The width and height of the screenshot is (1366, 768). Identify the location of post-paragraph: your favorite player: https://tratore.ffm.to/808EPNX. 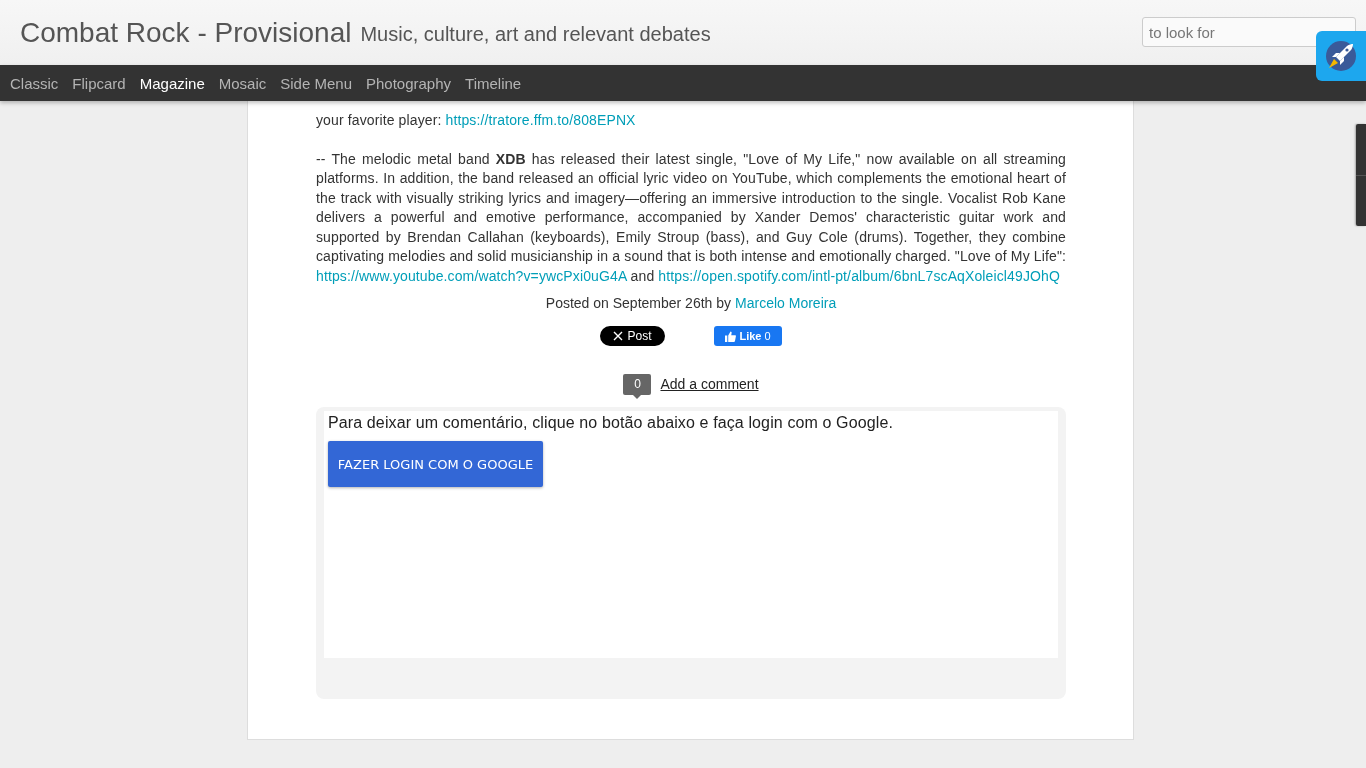
(476, 120).